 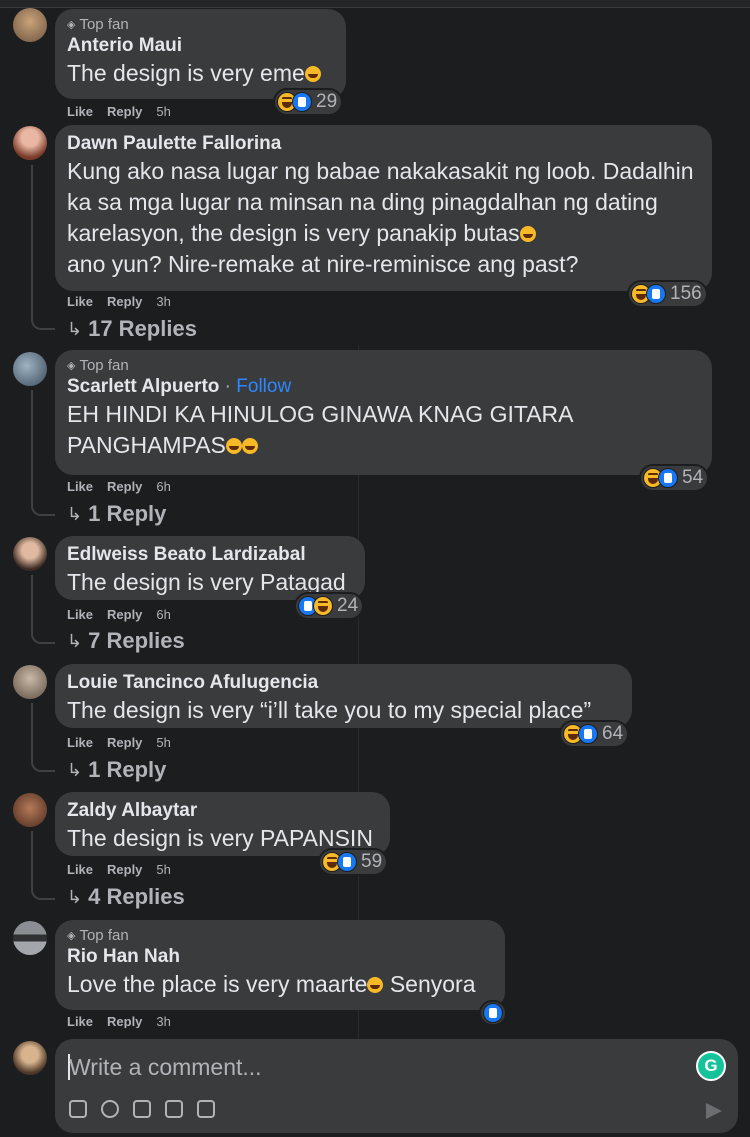 What do you see at coordinates (206, 1109) in the screenshot?
I see `sticker-icon` at bounding box center [206, 1109].